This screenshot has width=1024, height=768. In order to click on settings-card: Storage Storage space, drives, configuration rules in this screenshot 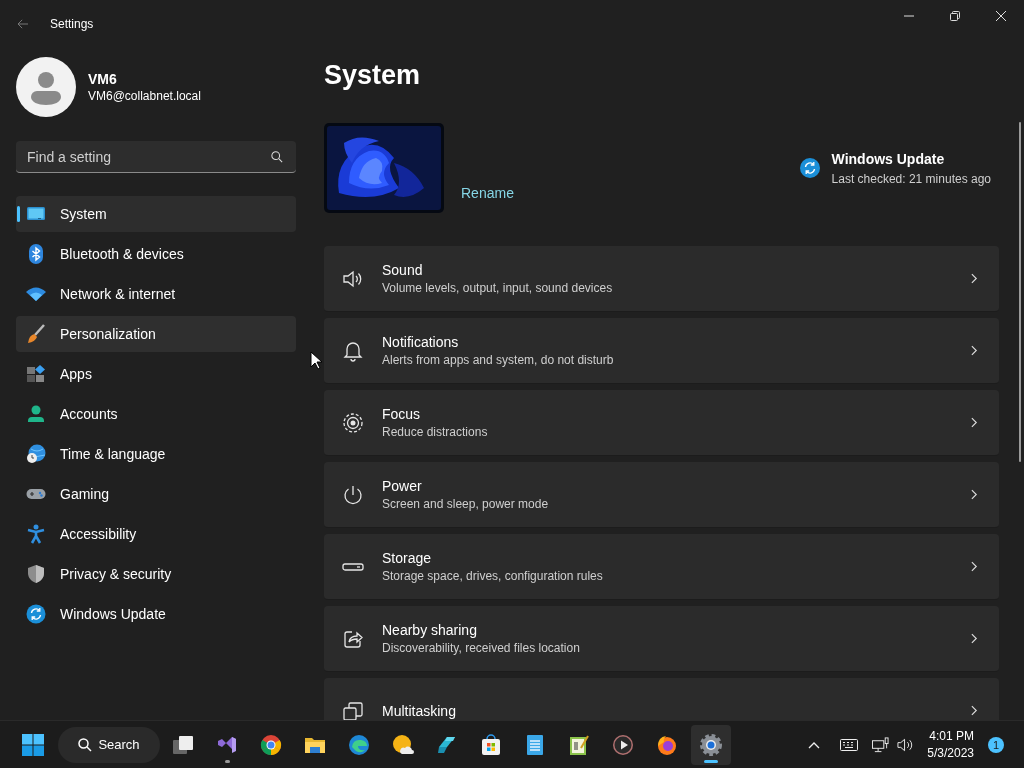, I will do `click(661, 567)`.